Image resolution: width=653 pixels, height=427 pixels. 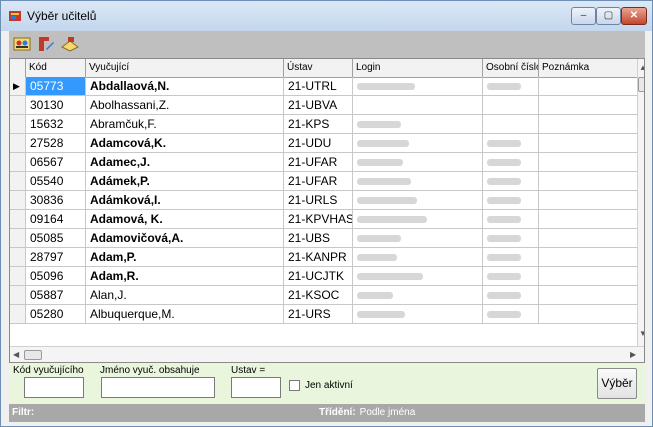 What do you see at coordinates (318, 181) in the screenshot?
I see `cell-ustav: 21-UFAR` at bounding box center [318, 181].